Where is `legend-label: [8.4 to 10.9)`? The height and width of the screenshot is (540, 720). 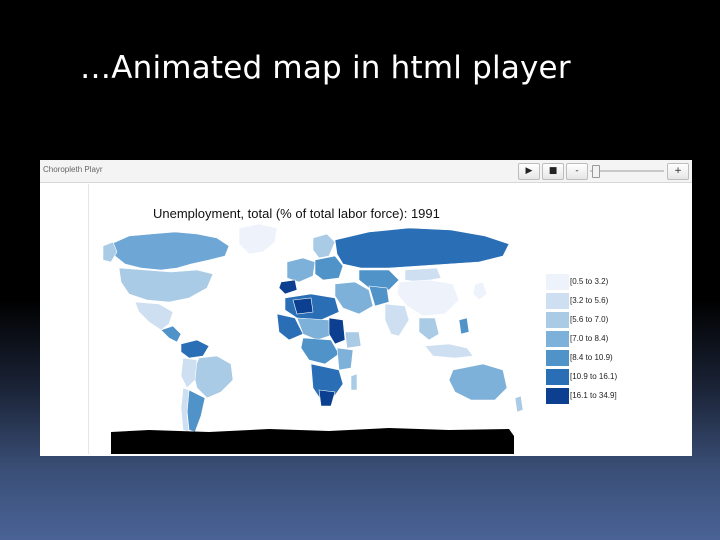 legend-label: [8.4 to 10.9) is located at coordinates (591, 357).